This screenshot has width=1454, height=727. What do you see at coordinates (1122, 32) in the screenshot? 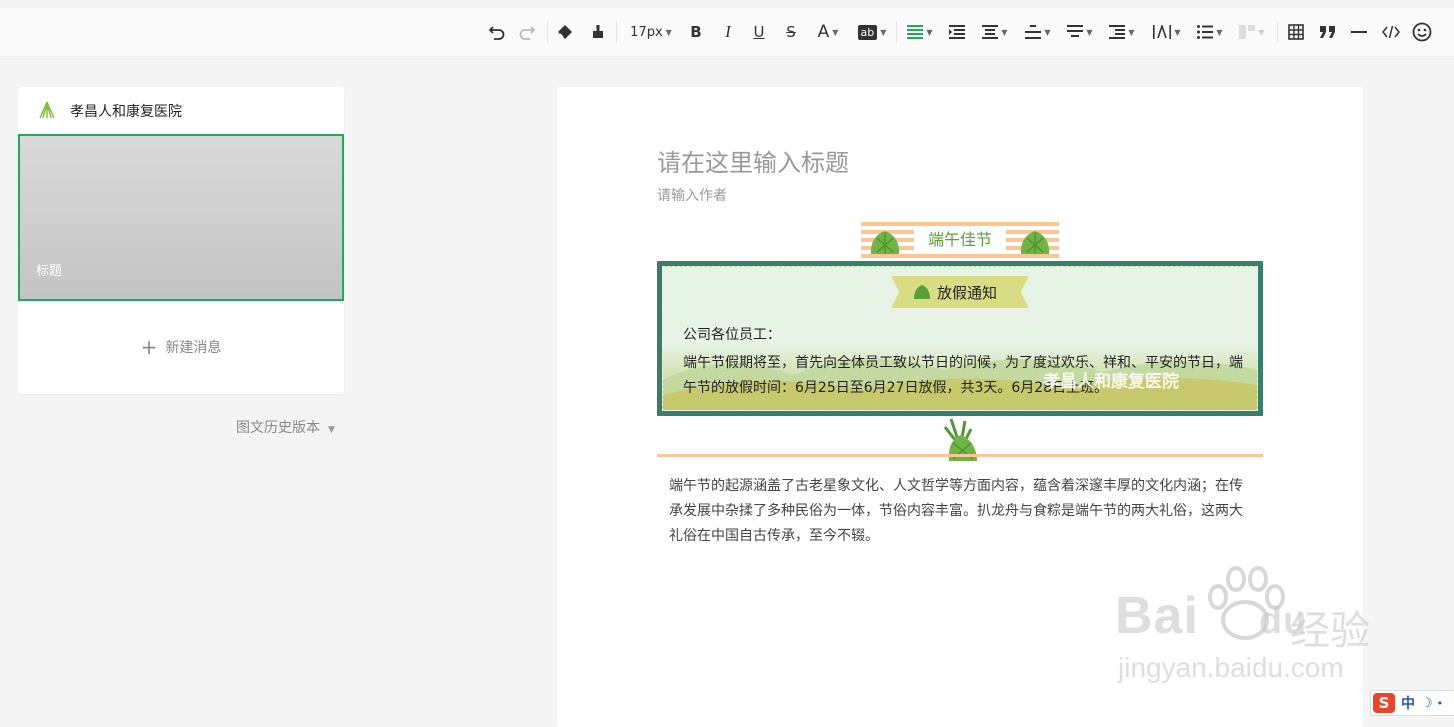
I see `indent-size-icon: ▼` at bounding box center [1122, 32].